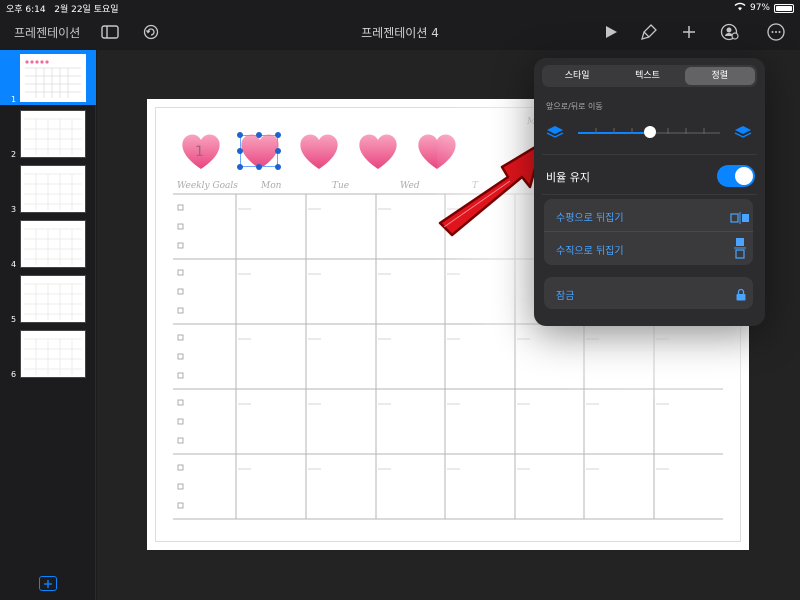 The height and width of the screenshot is (600, 800). I want to click on status-right: 97%, so click(764, 8).